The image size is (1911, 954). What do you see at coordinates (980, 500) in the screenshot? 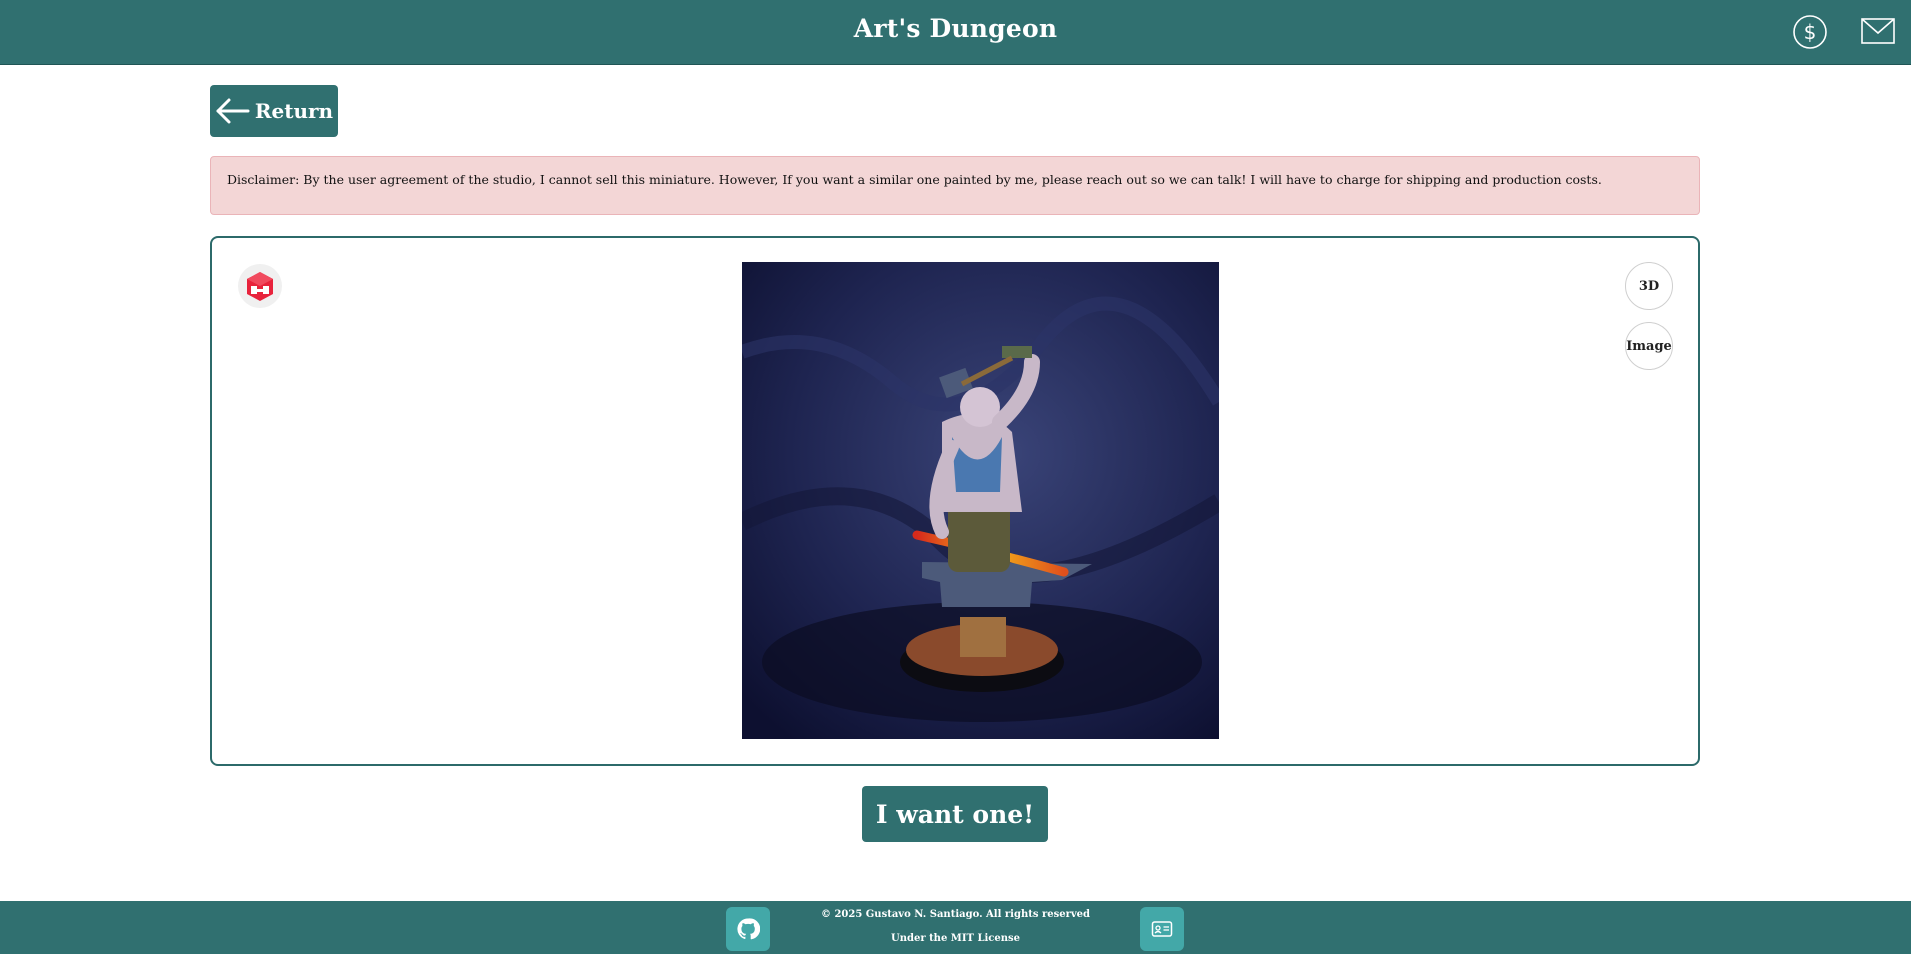
I see `miniature-image` at bounding box center [980, 500].